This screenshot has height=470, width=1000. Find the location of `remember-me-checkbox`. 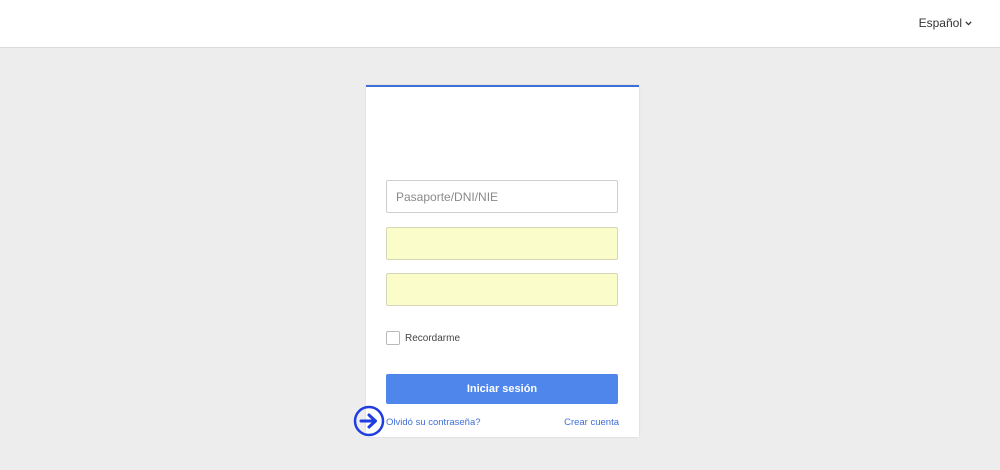

remember-me-checkbox is located at coordinates (393, 338).